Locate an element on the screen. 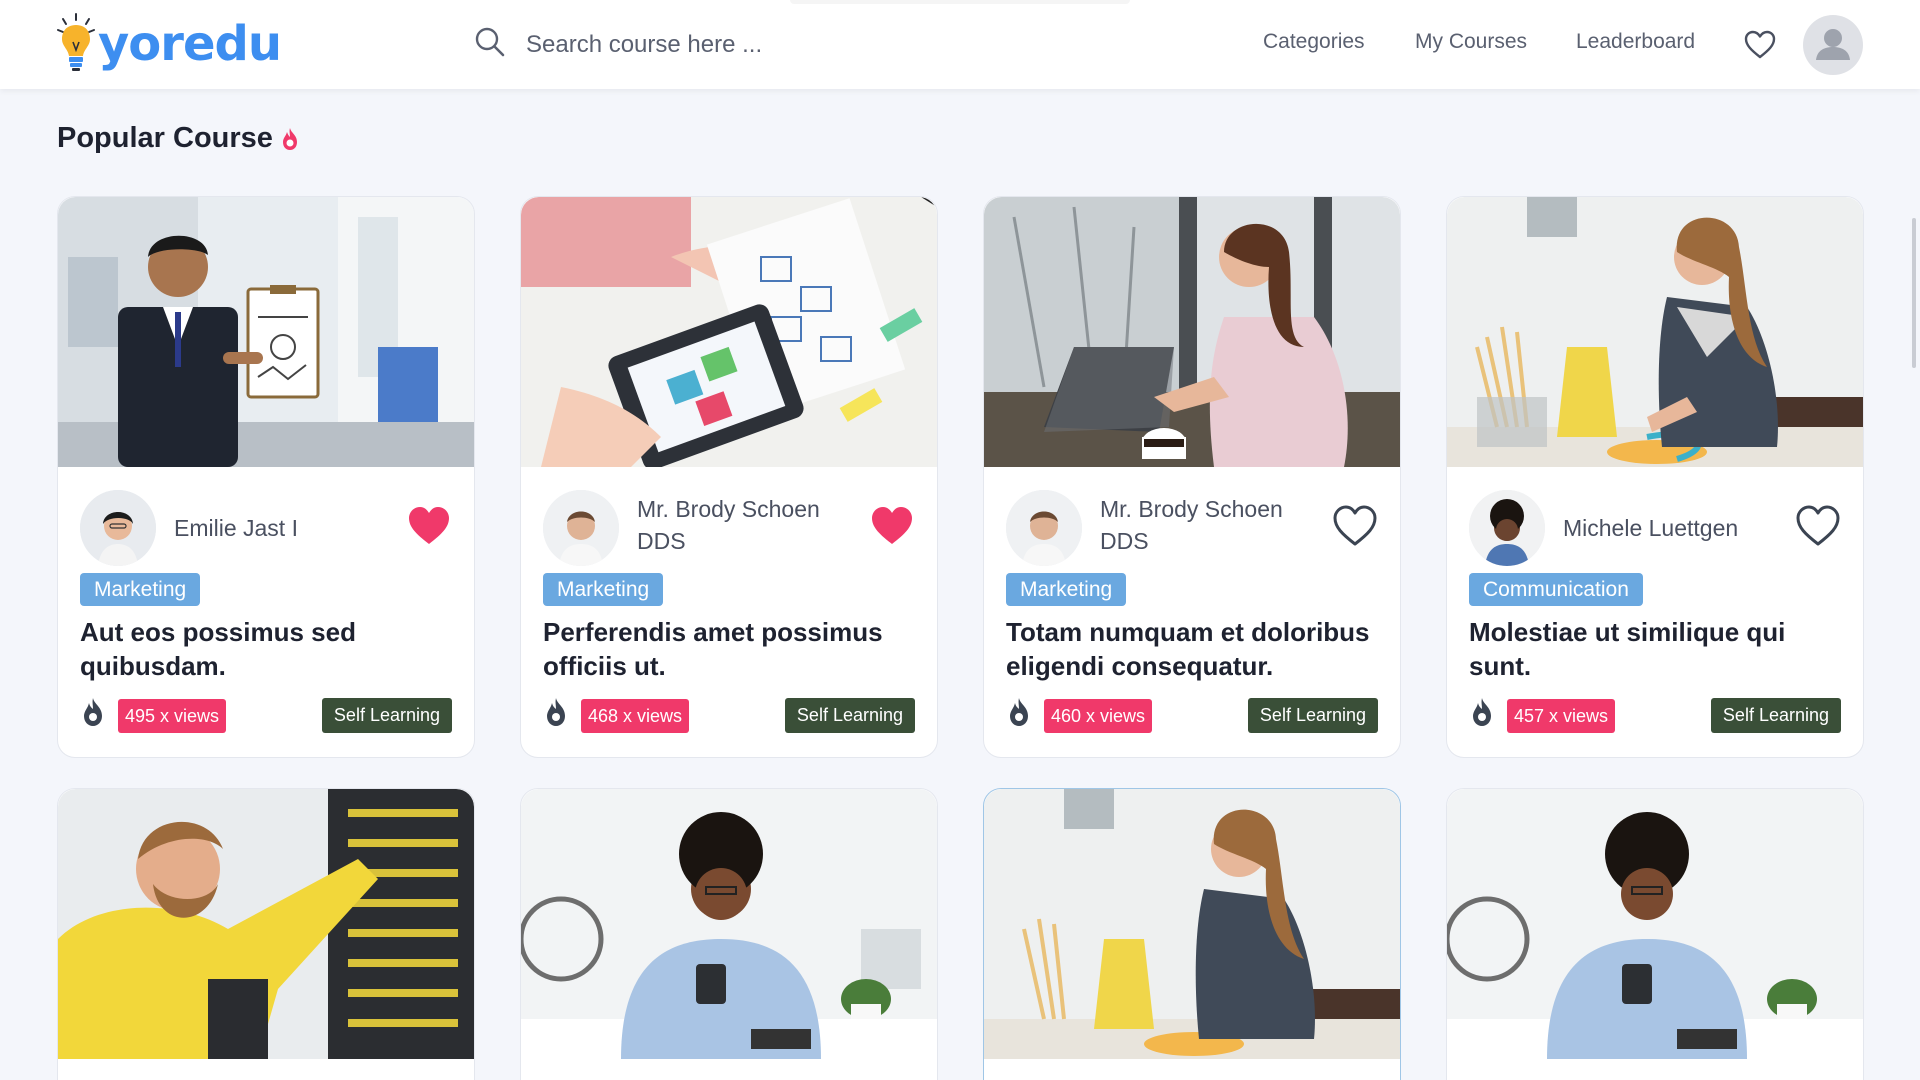  header-shadow is located at coordinates (960, 2).